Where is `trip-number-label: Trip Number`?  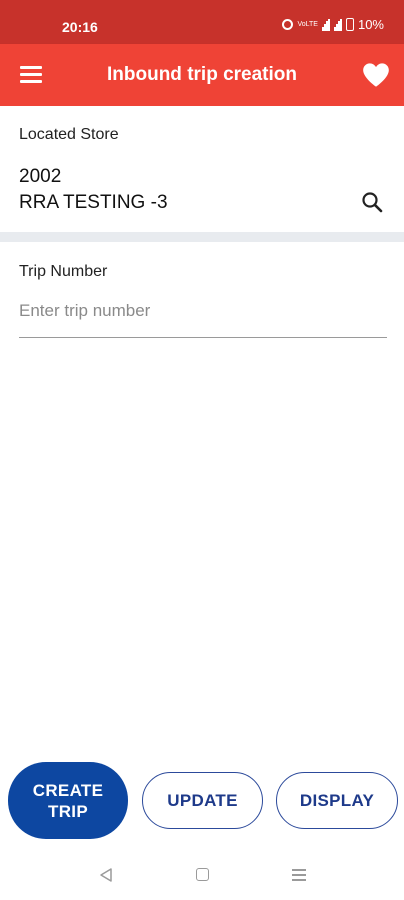 trip-number-label: Trip Number is located at coordinates (63, 271).